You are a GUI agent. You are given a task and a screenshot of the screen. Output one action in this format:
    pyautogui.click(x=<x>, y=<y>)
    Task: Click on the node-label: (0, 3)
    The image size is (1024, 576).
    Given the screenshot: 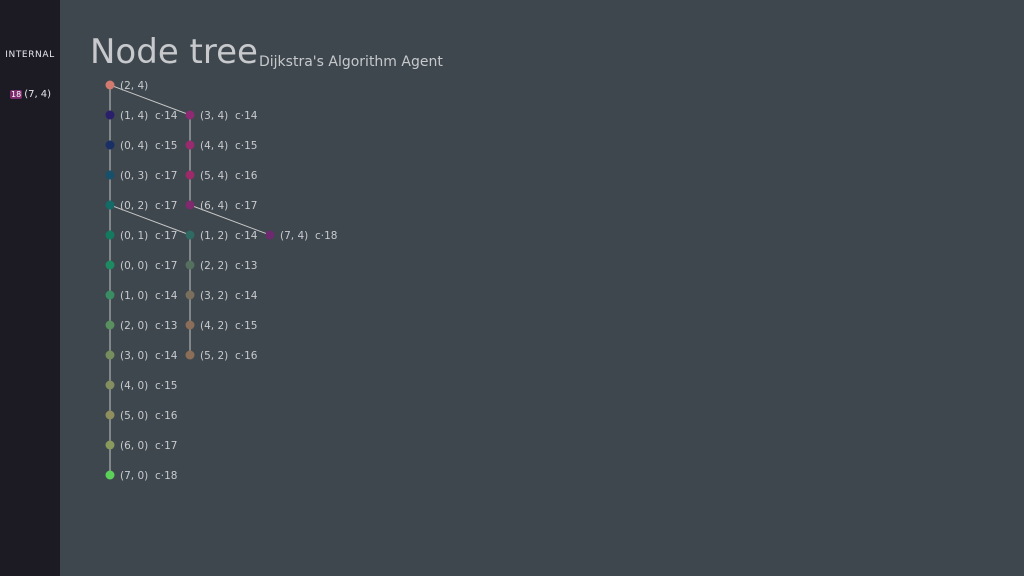 What is the action you would take?
    pyautogui.click(x=134, y=176)
    